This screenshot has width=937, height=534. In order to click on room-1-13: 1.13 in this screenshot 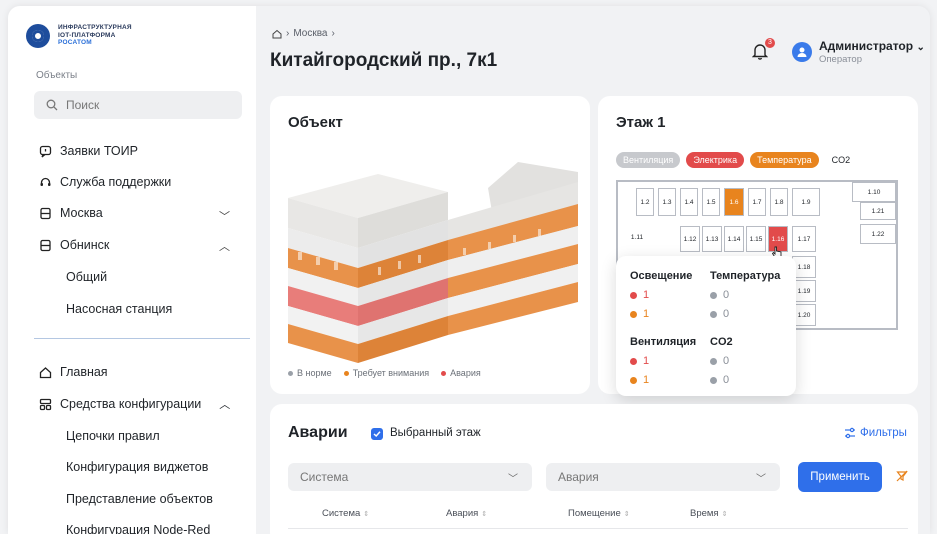, I will do `click(712, 239)`.